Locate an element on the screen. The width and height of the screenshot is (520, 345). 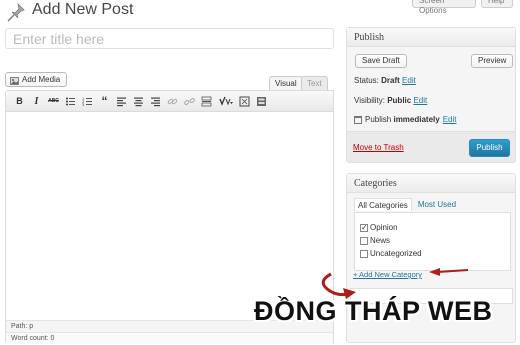
category-item: News is located at coordinates (435, 240).